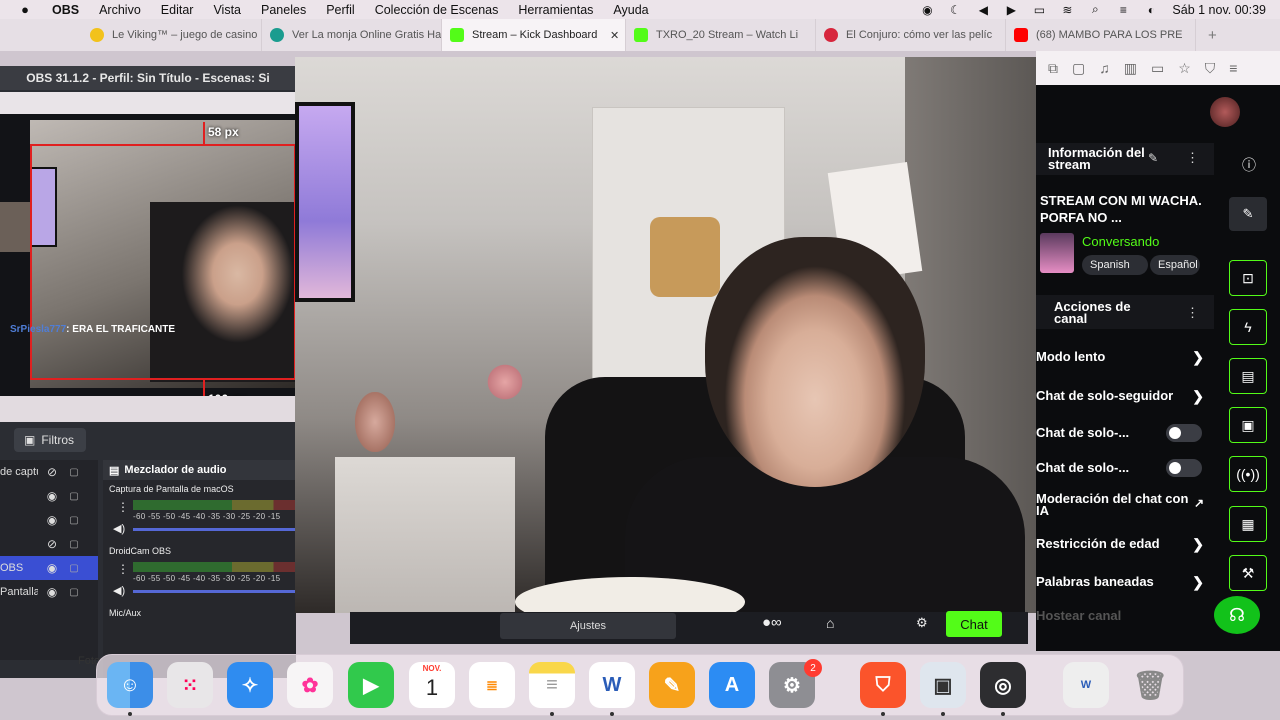 This screenshot has width=1280, height=720. I want to click on obs-icon: ◎, so click(1003, 685).